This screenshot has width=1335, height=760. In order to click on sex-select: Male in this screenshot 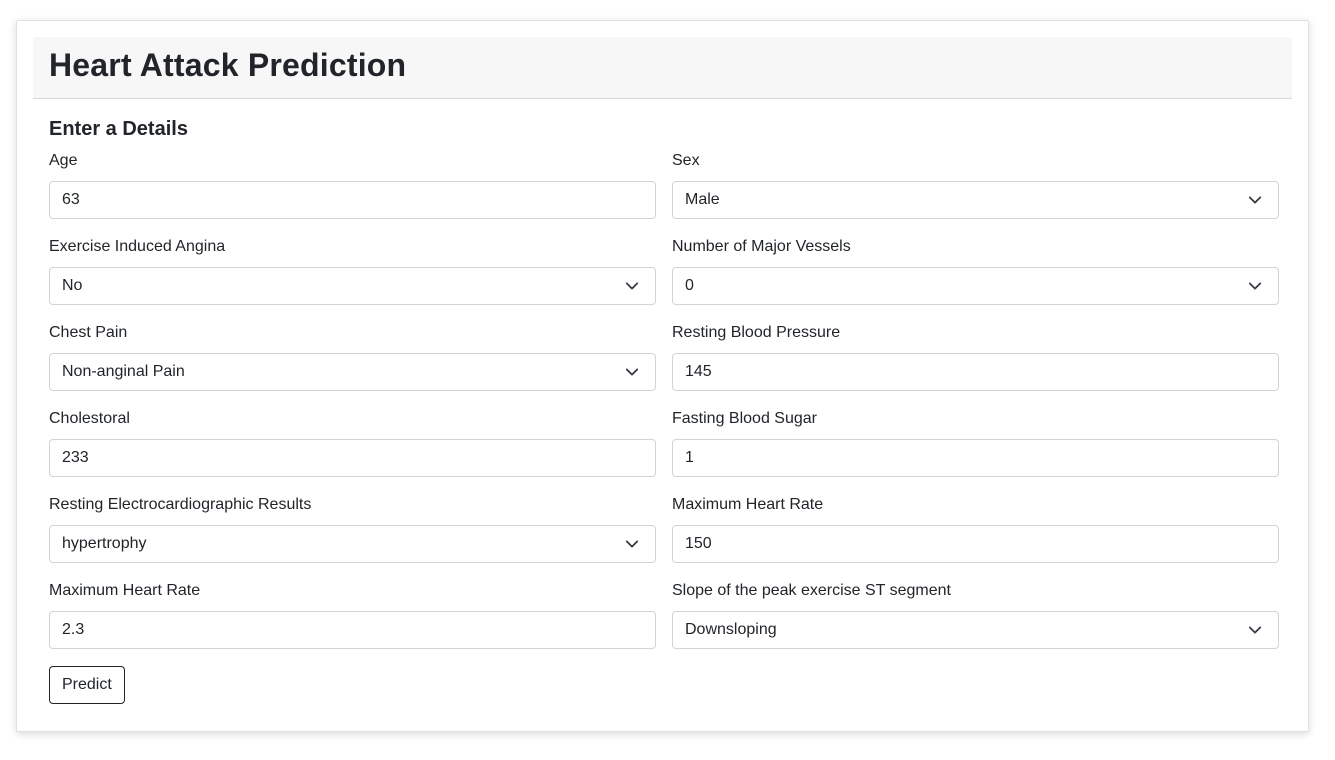, I will do `click(975, 200)`.